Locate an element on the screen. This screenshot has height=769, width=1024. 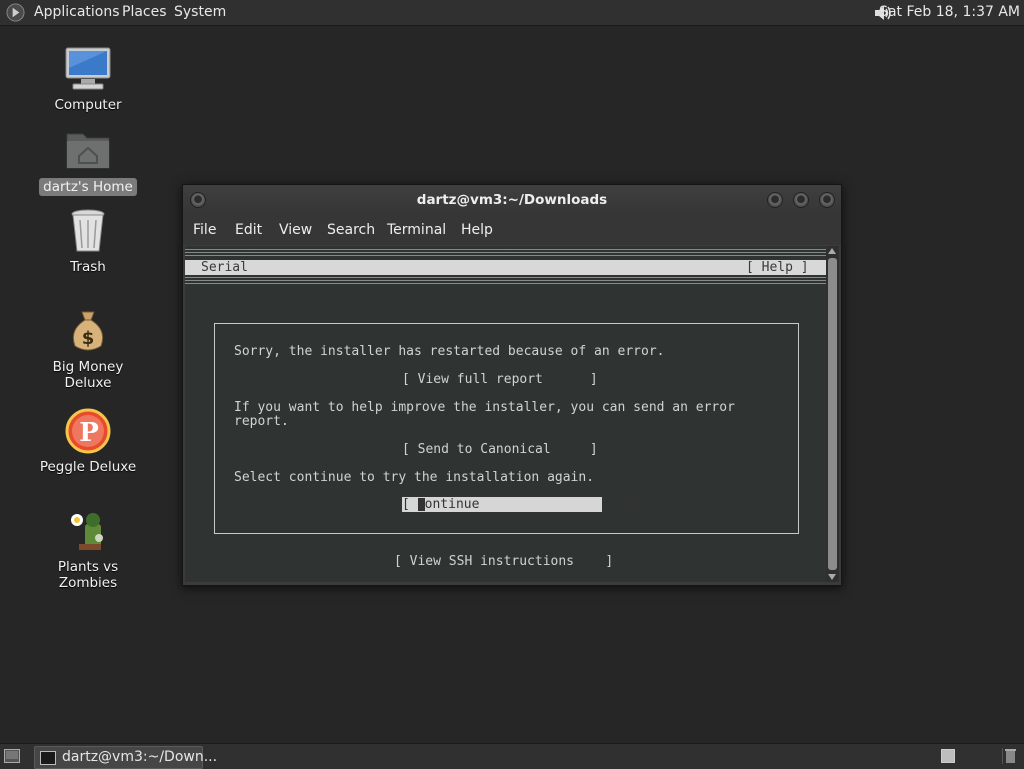
desktop-icon-label: Peggle Deluxe is located at coordinates (88, 467).